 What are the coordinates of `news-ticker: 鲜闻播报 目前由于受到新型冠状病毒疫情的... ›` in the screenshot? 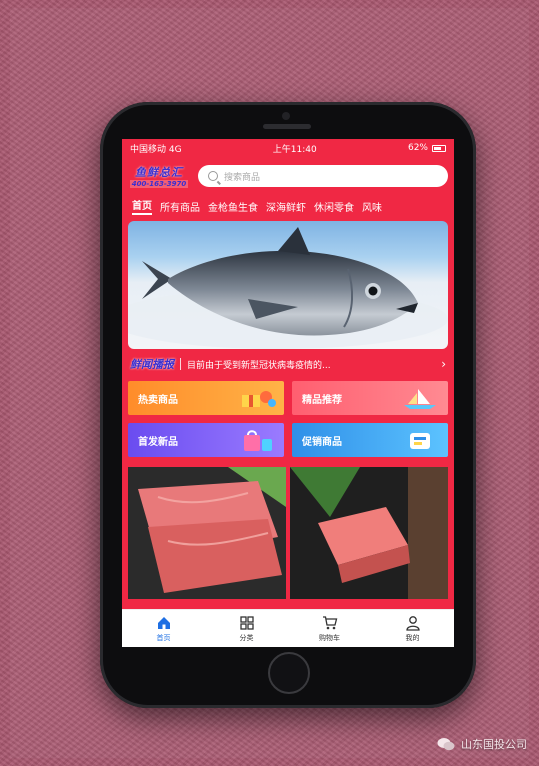 It's located at (288, 364).